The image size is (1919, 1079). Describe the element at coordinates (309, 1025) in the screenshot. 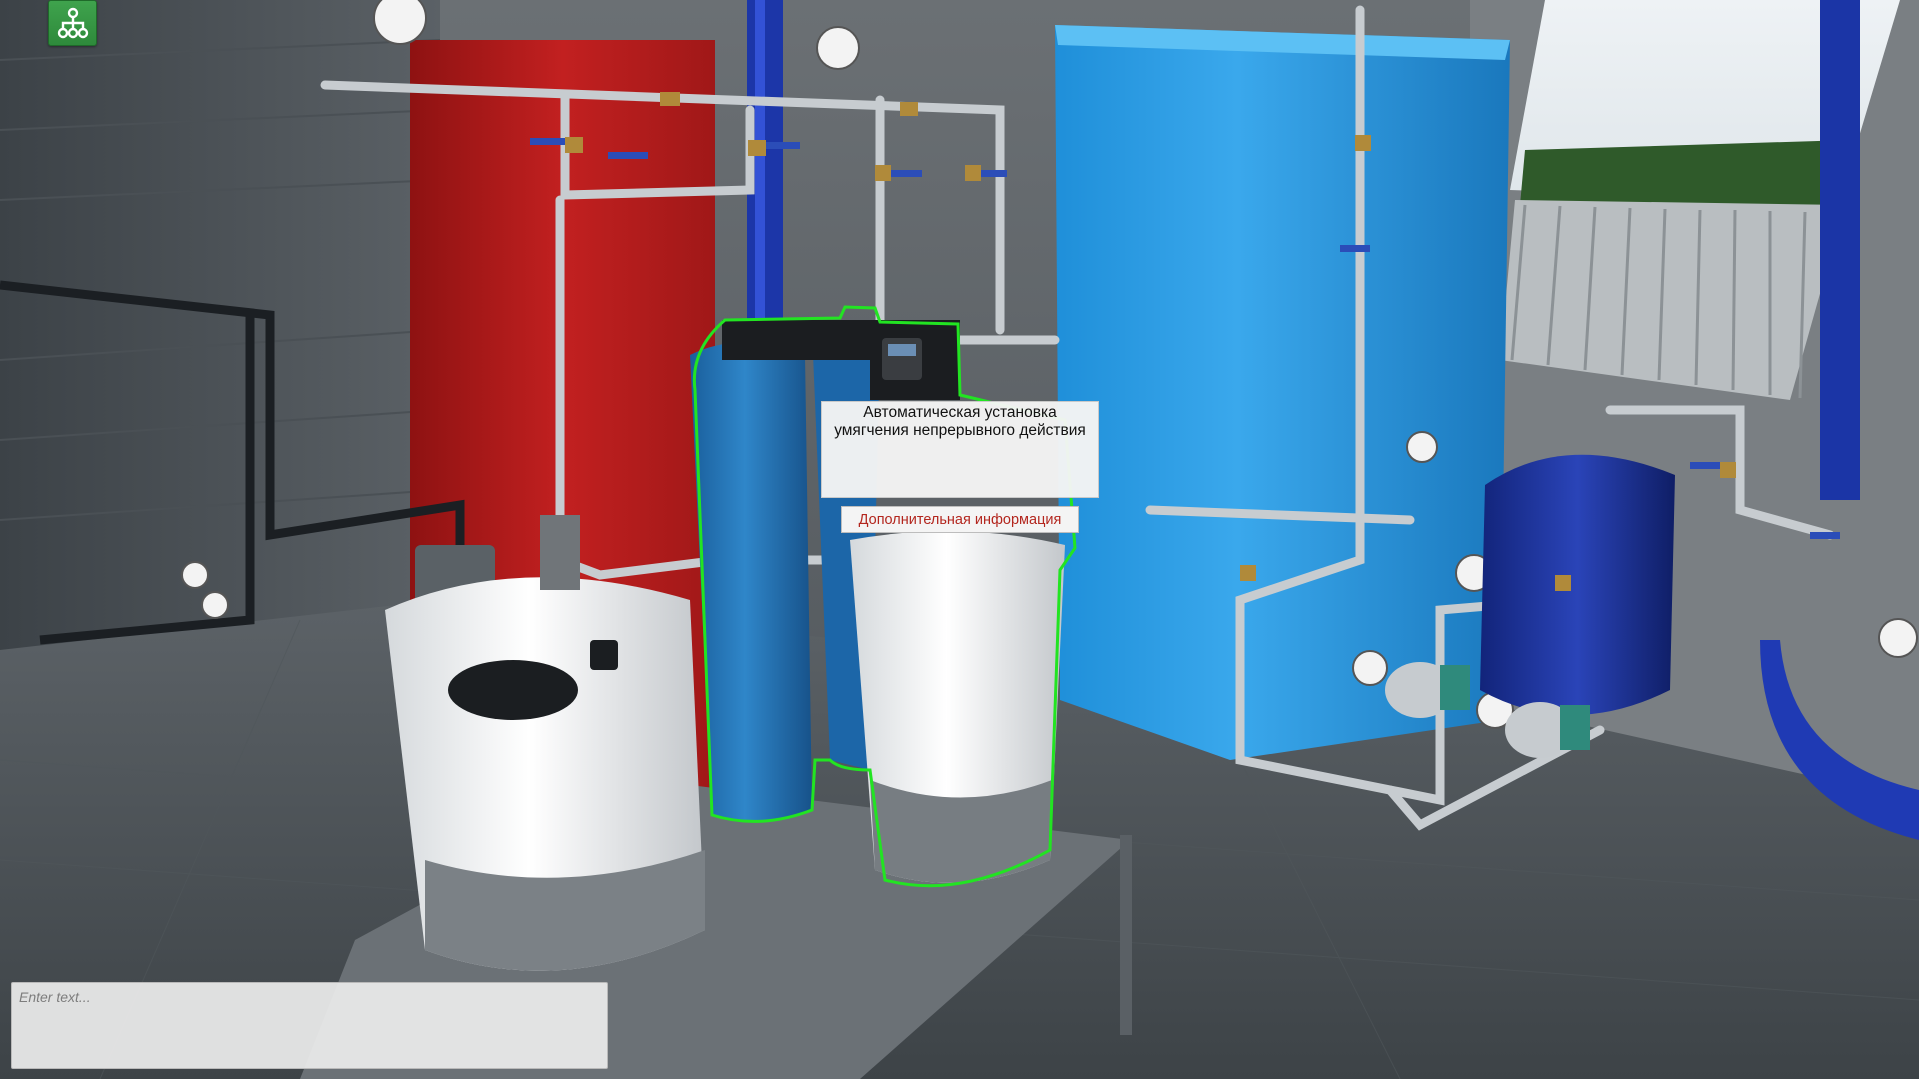

I see `chat-text-input` at that location.